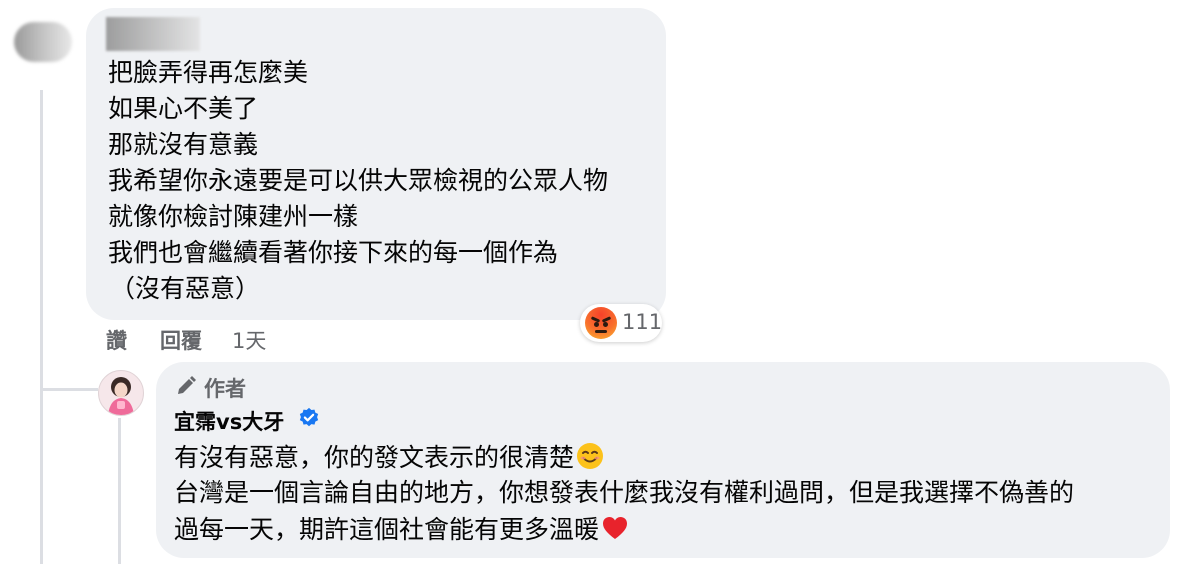 Image resolution: width=1180 pixels, height=564 pixels. Describe the element at coordinates (153, 34) in the screenshot. I see `commenter-name-redacted` at that location.